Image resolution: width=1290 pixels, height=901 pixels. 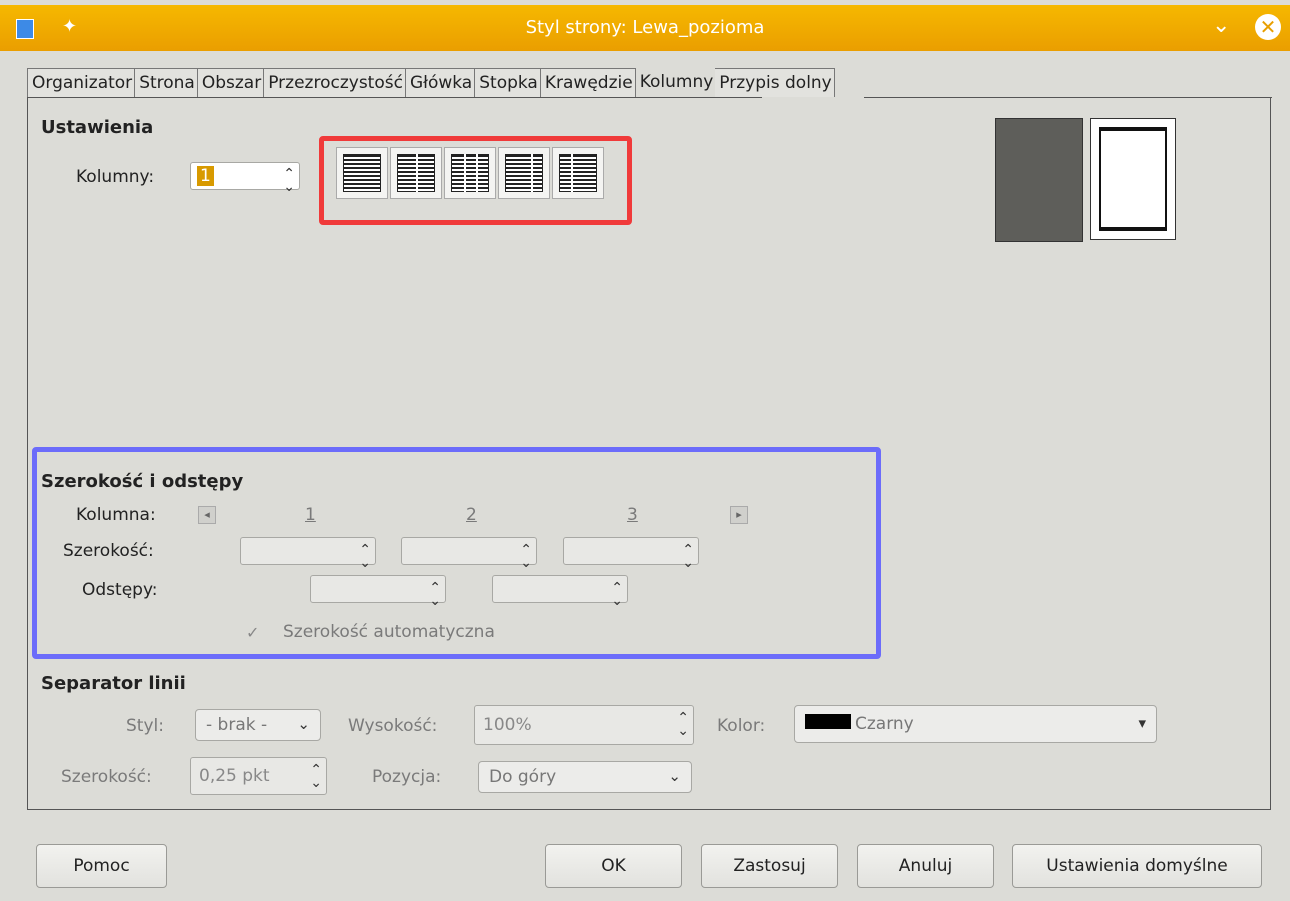 I want to click on spin-arrows-icon: ⌃ ⌄, so click(x=289, y=180).